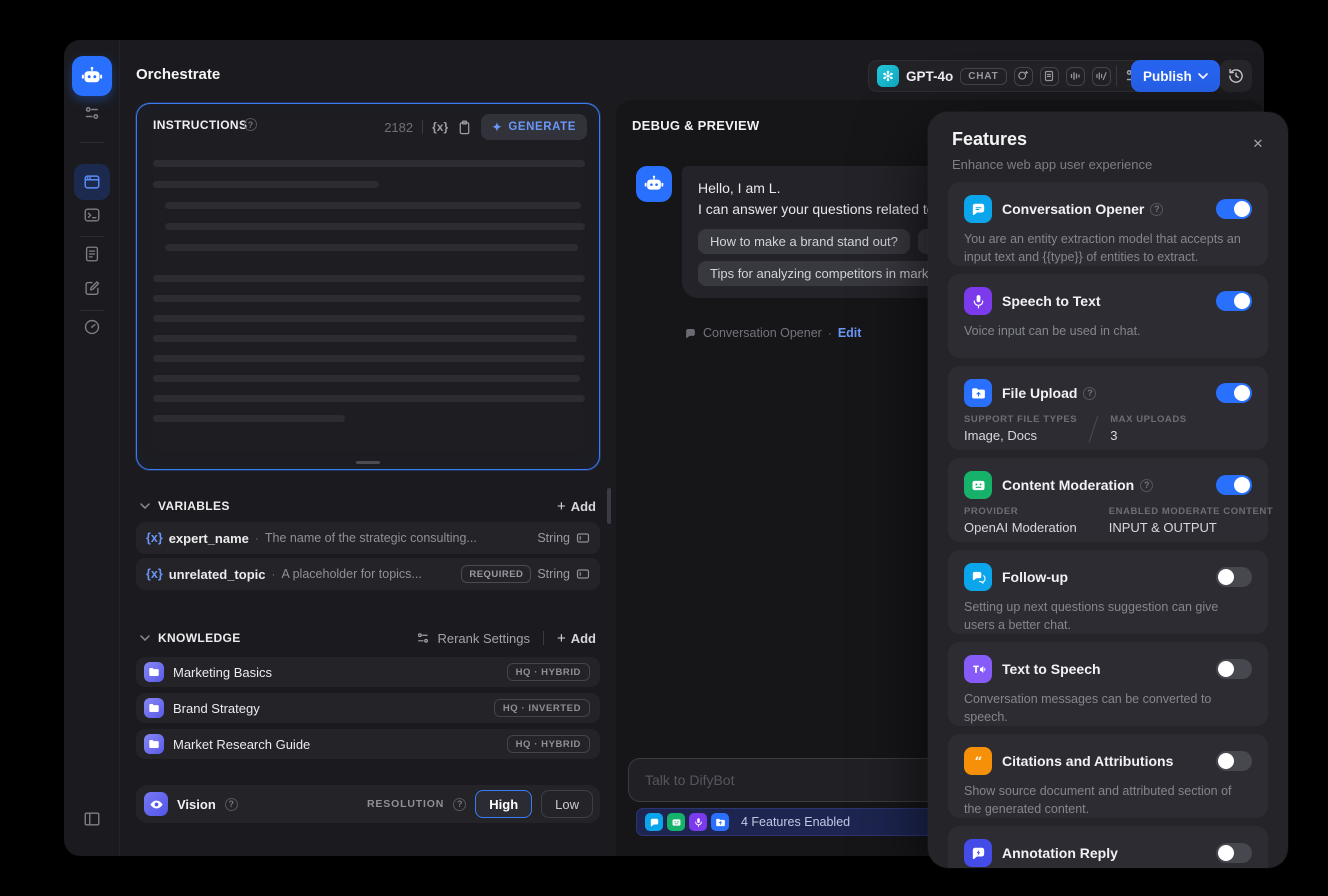 The height and width of the screenshot is (896, 1328). I want to click on feature-title: Text to Speech, so click(1051, 669).